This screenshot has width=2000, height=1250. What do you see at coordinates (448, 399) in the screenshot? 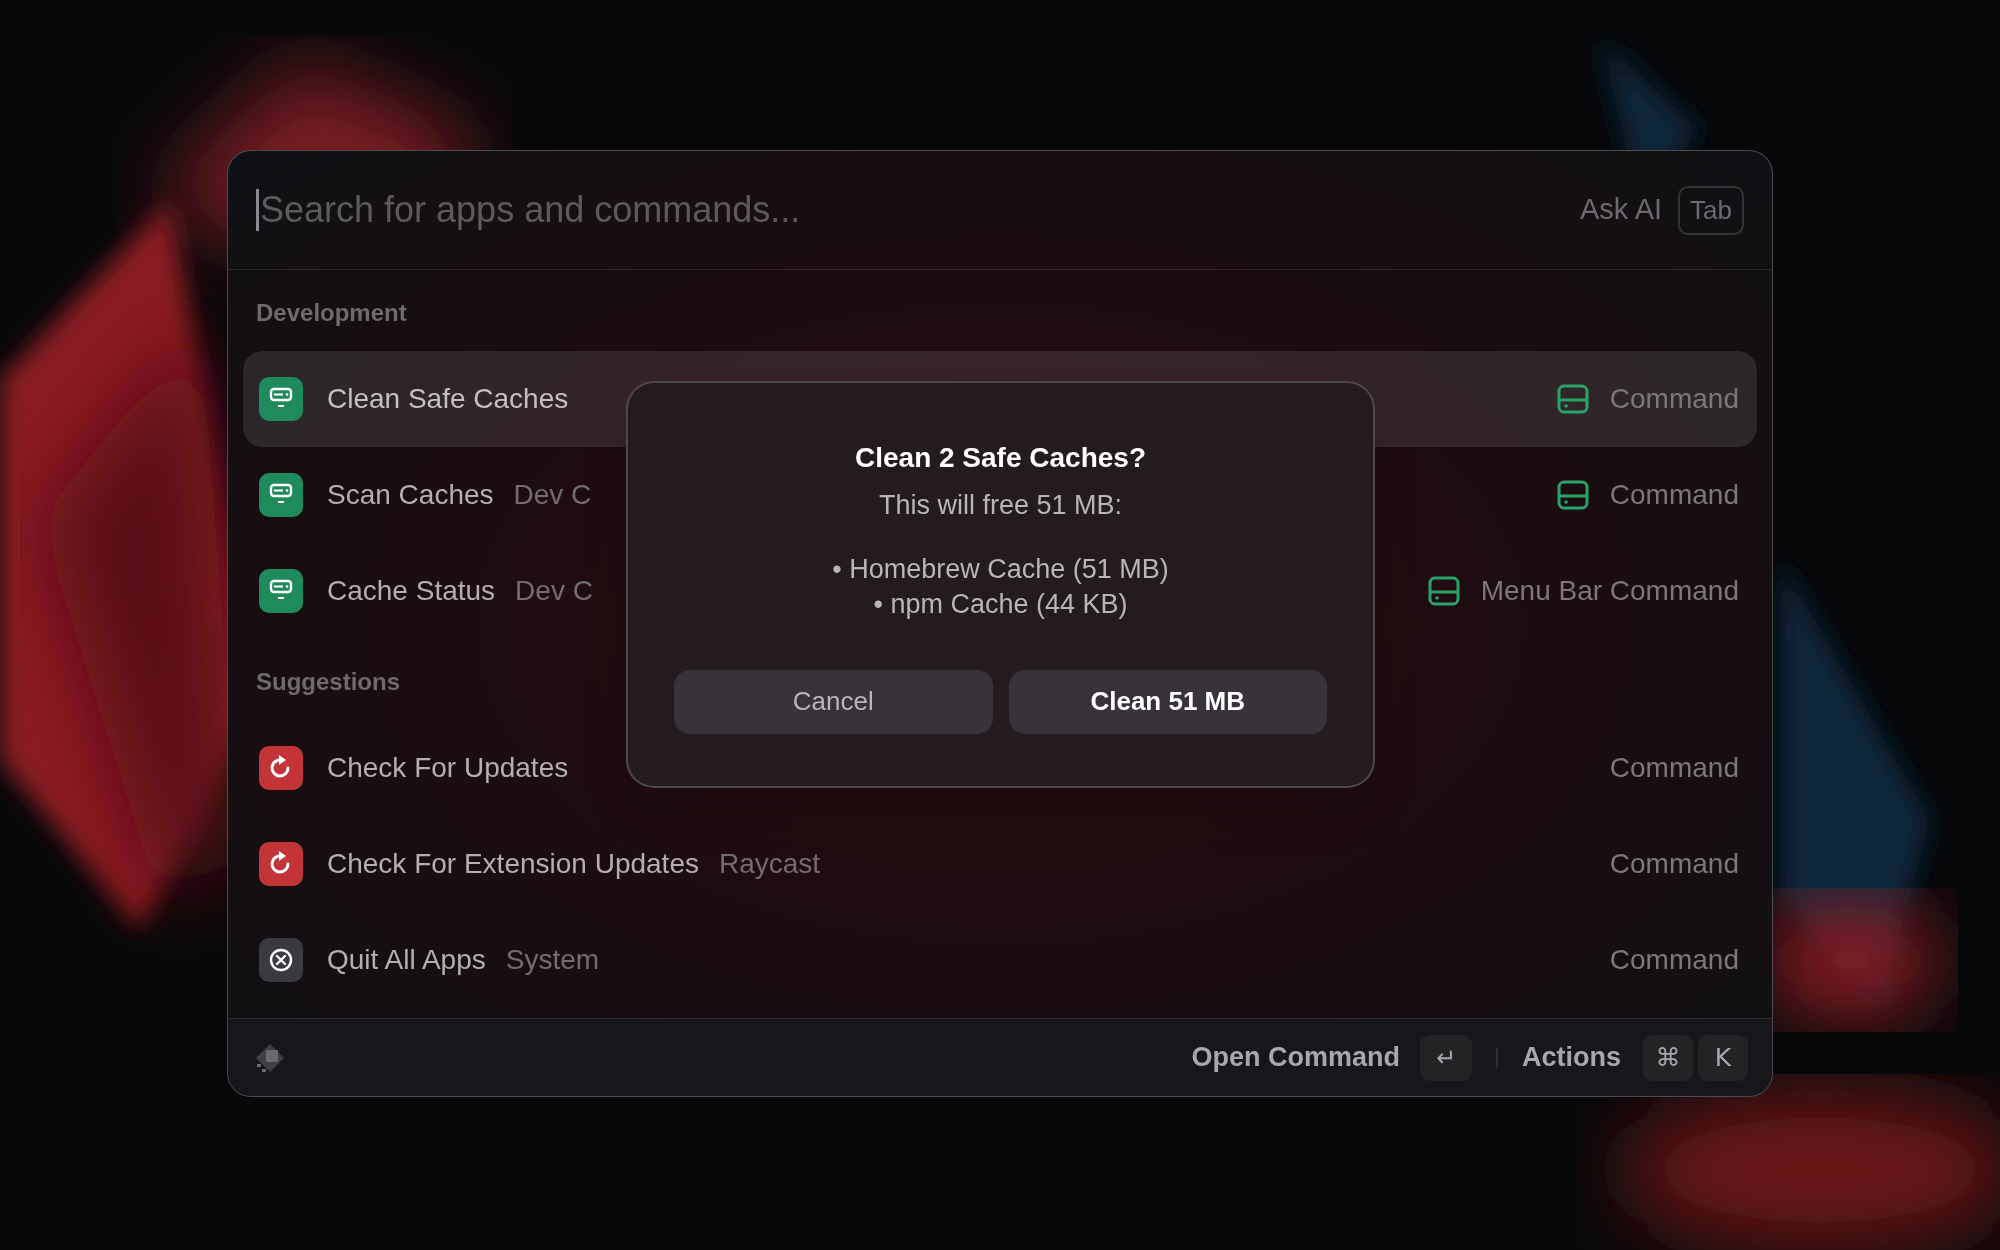
I see `command-title: Clean Safe Caches` at bounding box center [448, 399].